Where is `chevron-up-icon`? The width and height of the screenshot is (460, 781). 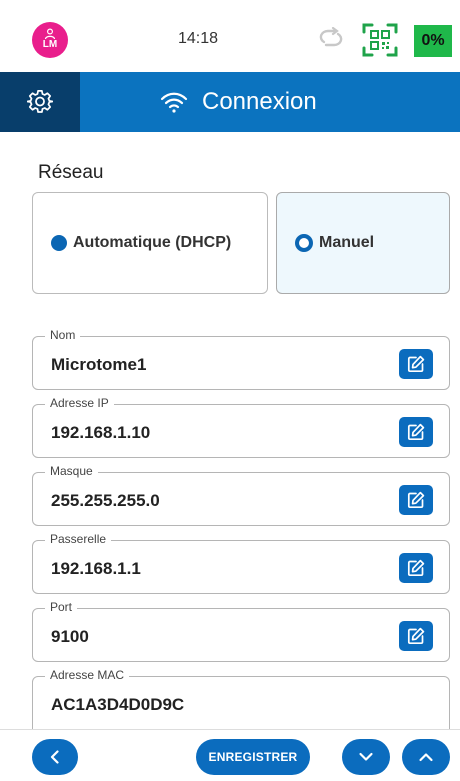
chevron-up-icon is located at coordinates (426, 757).